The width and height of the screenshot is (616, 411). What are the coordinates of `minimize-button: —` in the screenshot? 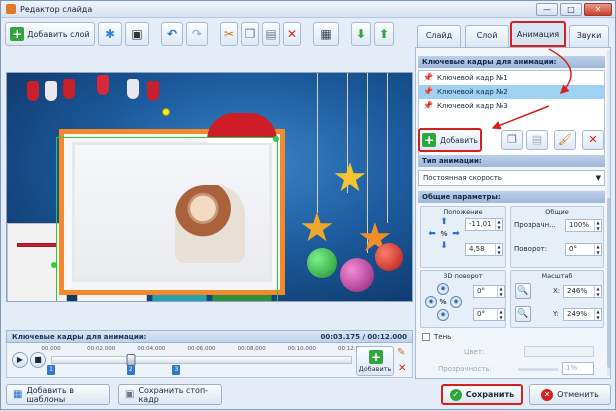 It's located at (547, 9).